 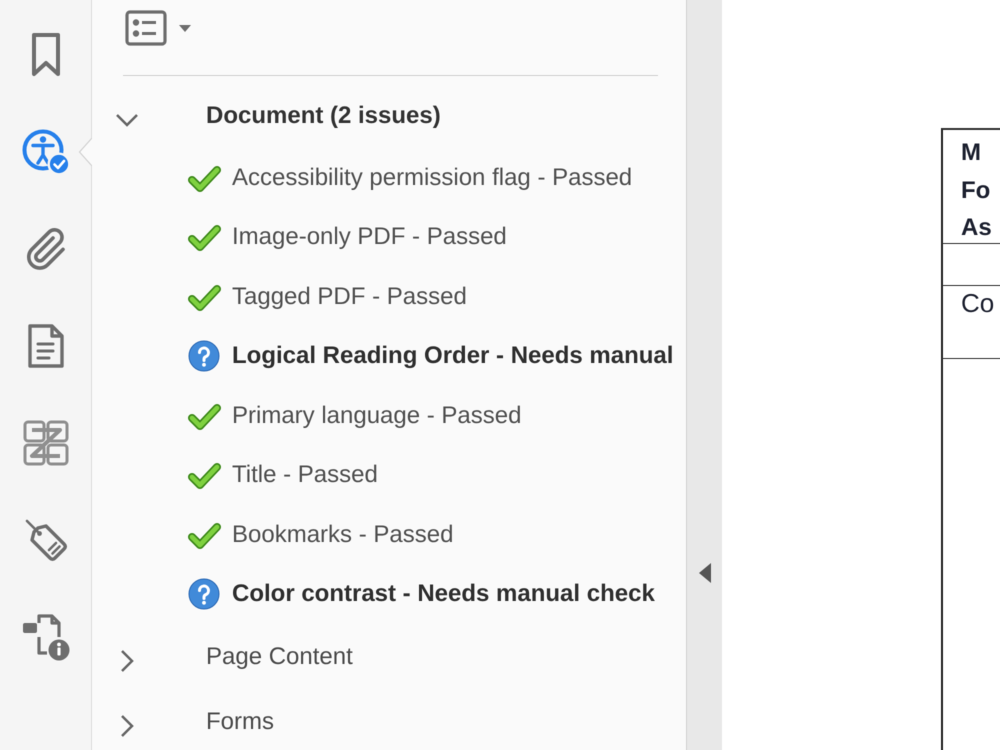 I want to click on check-result: Logical Reading Order - Needs manual, so click(x=453, y=356).